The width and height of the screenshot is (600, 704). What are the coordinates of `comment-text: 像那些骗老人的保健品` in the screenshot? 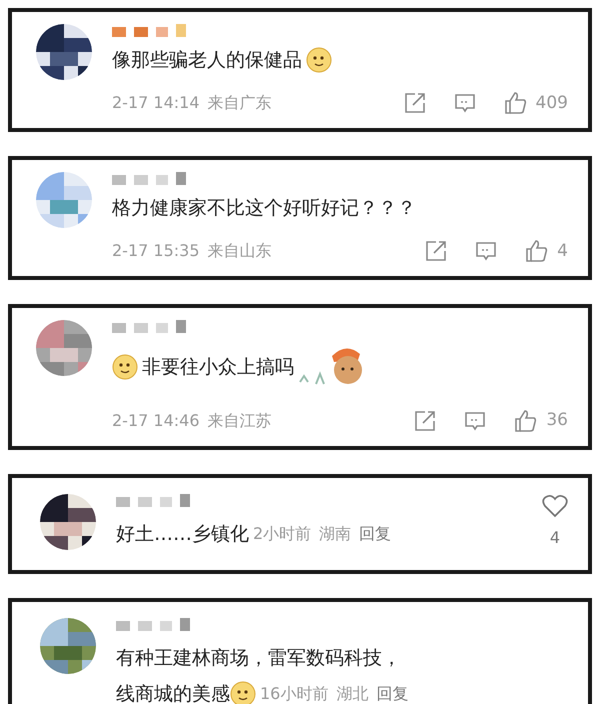 It's located at (207, 60).